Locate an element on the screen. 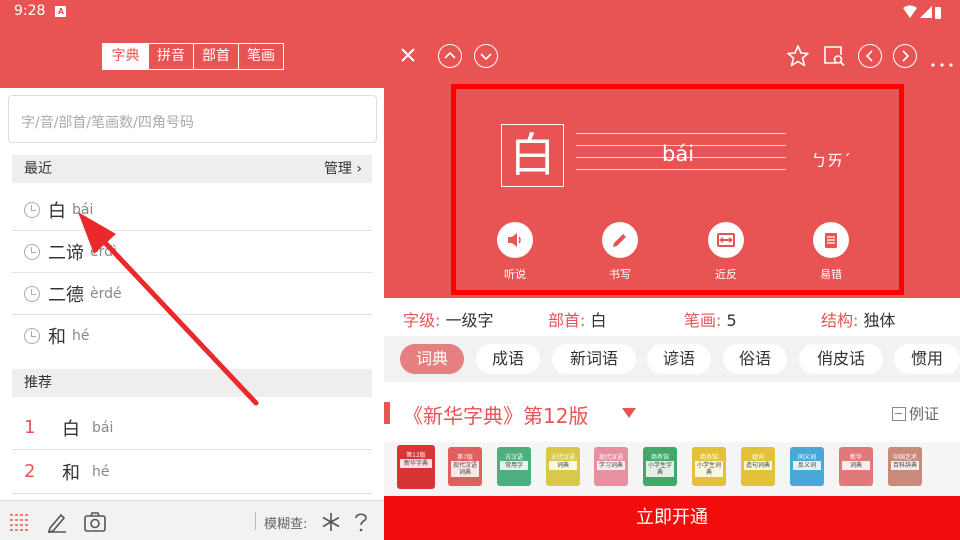  book-item: 中国艺术 百科辞典 is located at coordinates (905, 466).